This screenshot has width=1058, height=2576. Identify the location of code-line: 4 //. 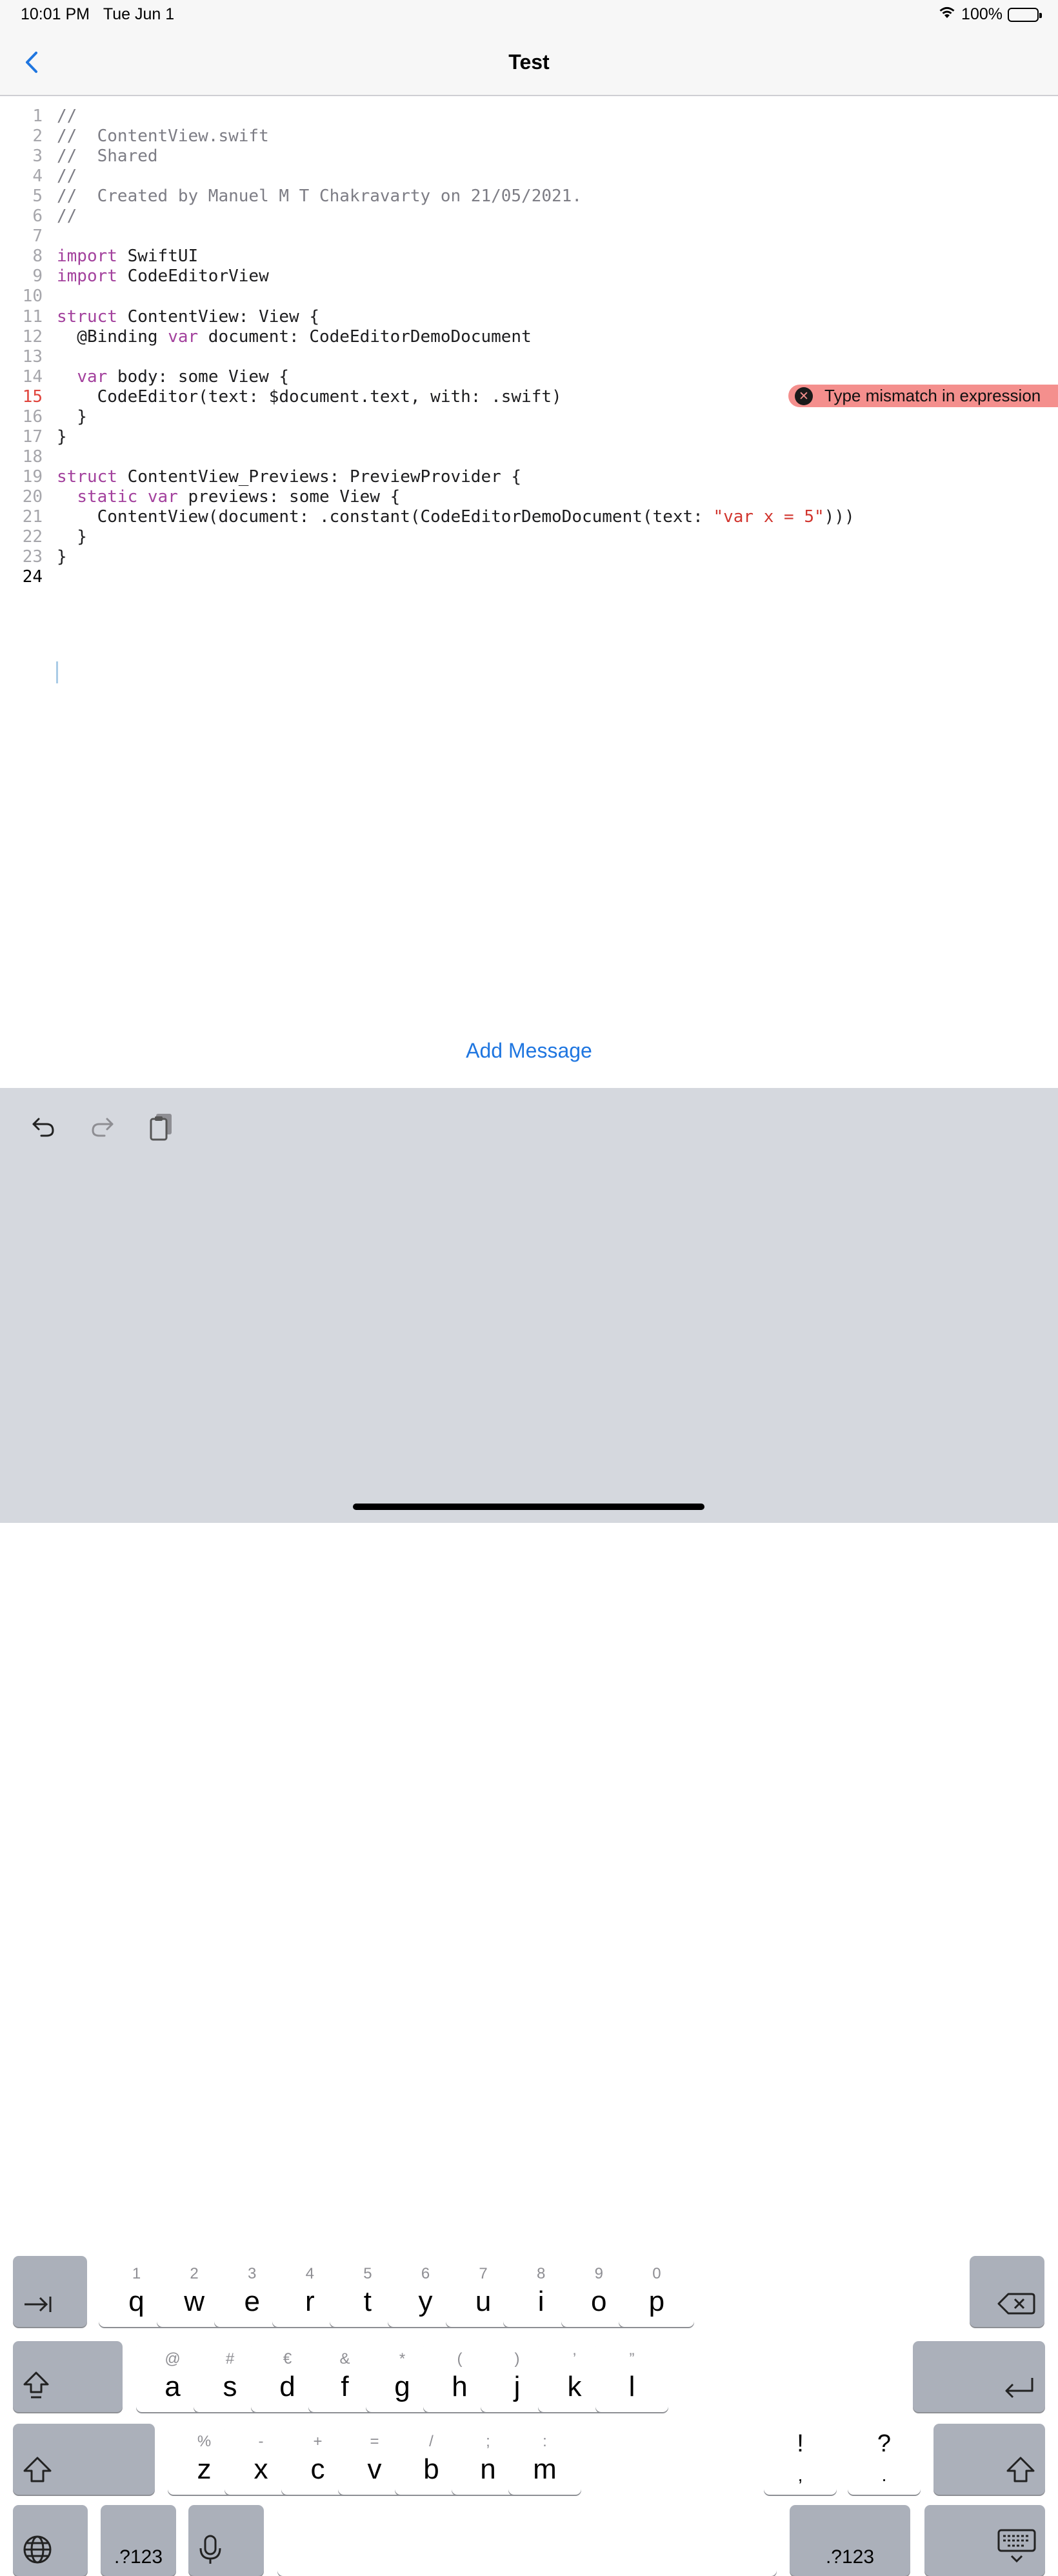
(529, 176).